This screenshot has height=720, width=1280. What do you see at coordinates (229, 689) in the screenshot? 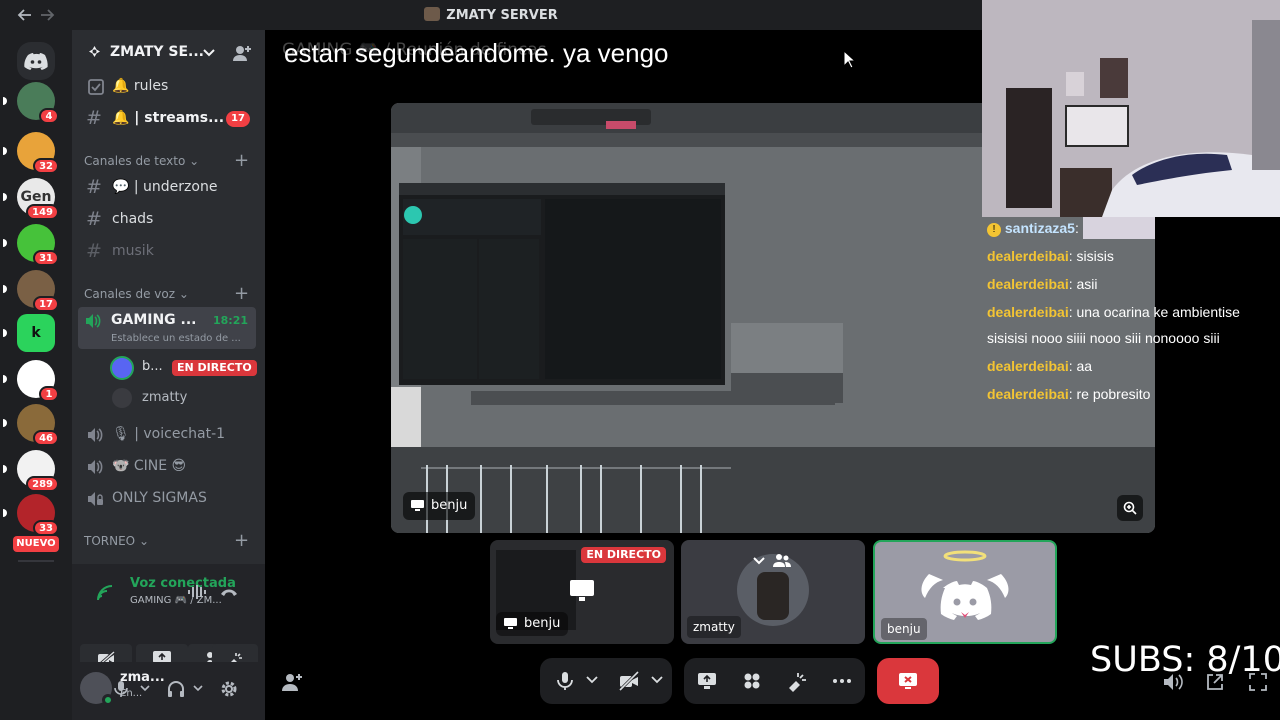
I see `settings-gear-icon` at bounding box center [229, 689].